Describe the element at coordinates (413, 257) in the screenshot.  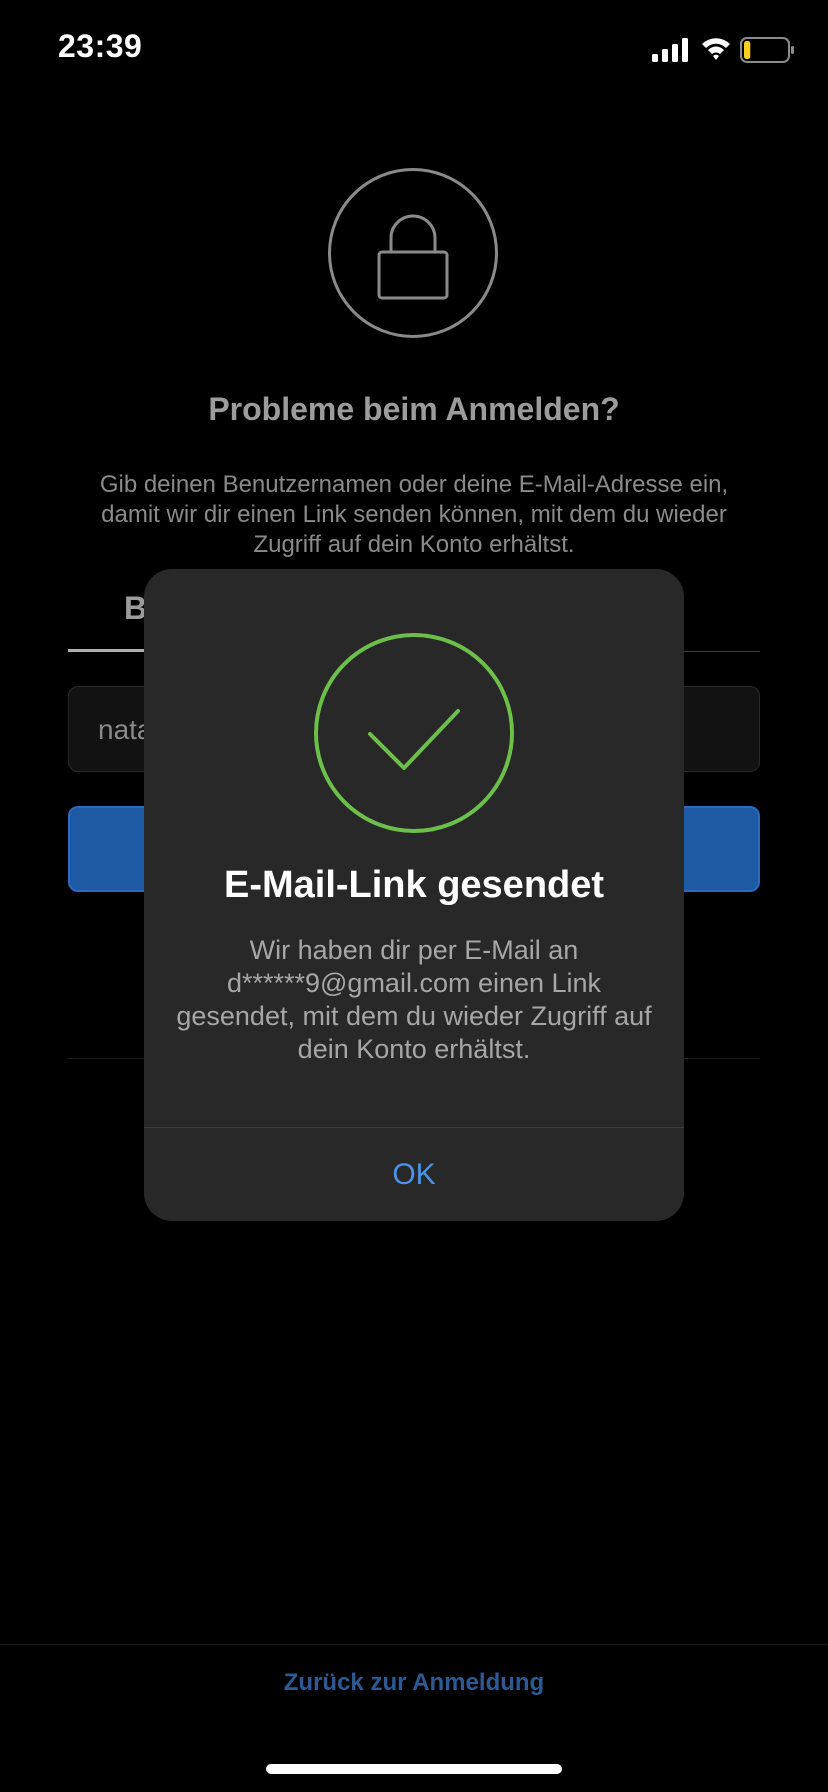
I see `lock-icon` at that location.